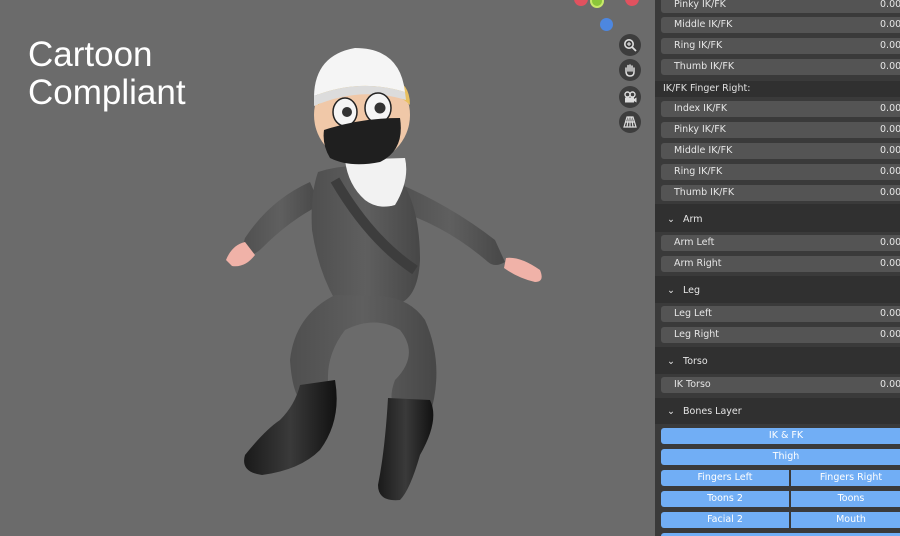 The height and width of the screenshot is (536, 900). What do you see at coordinates (707, 88) in the screenshot?
I see `finger-right-title: IK/FK Finger Right:` at bounding box center [707, 88].